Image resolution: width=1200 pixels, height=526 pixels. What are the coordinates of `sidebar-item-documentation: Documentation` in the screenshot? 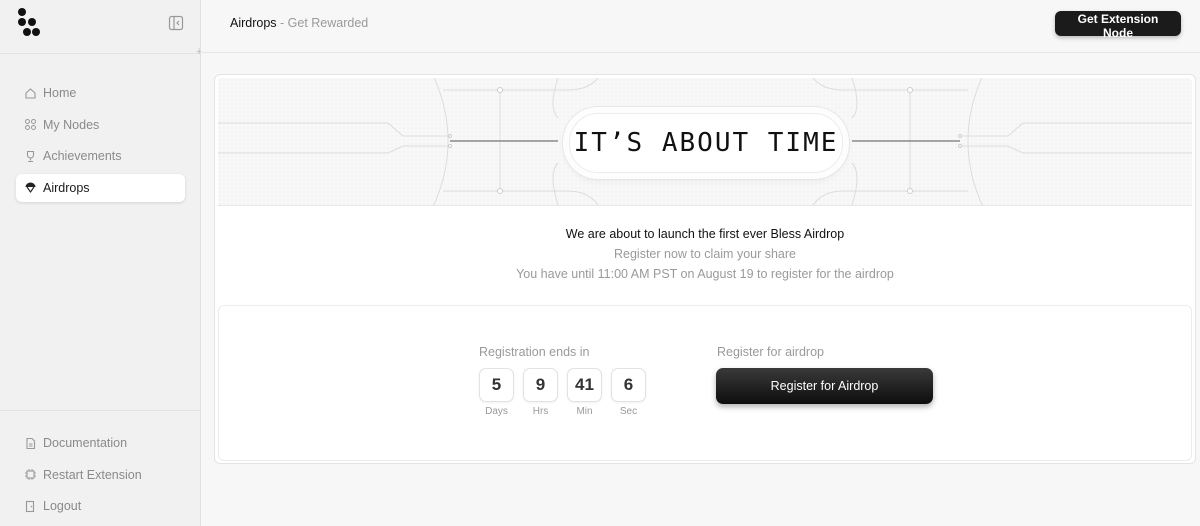 It's located at (100, 443).